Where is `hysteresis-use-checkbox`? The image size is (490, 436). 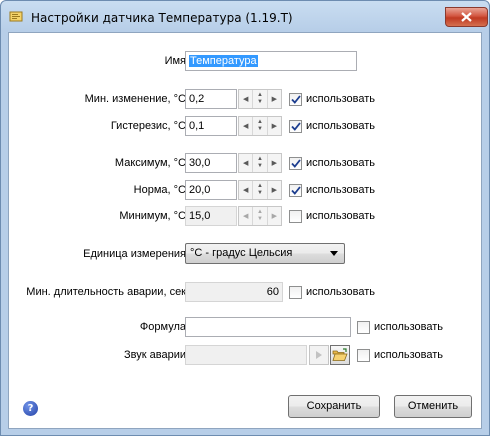 hysteresis-use-checkbox is located at coordinates (295, 126).